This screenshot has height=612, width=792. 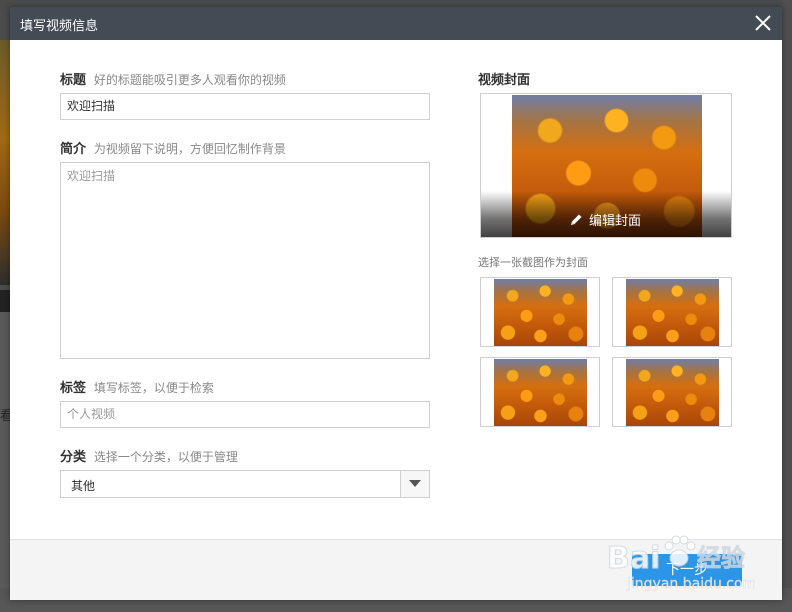 I want to click on pencil-icon, so click(x=576, y=219).